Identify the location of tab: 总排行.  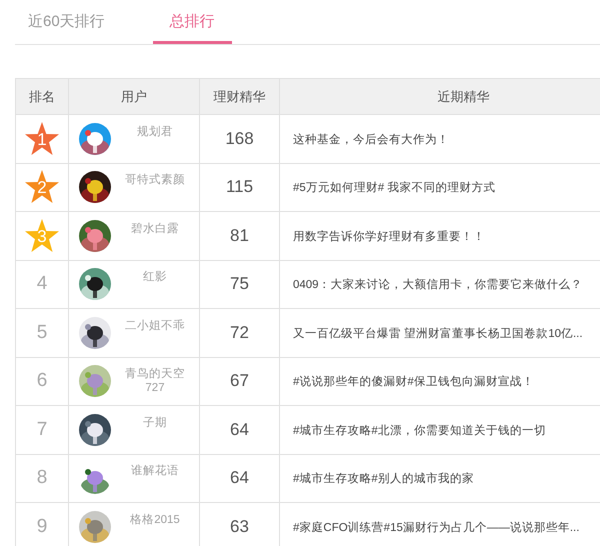
(192, 22).